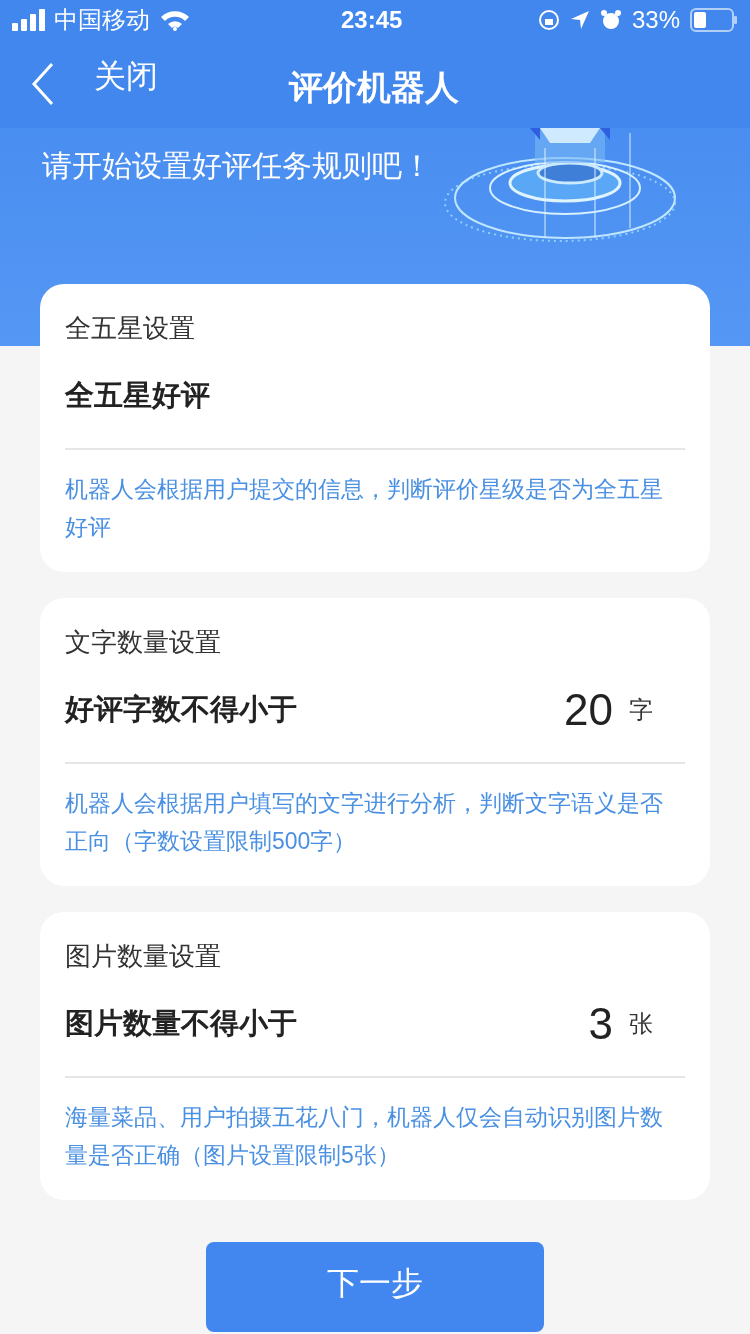 This screenshot has height=1334, width=750. Describe the element at coordinates (137, 396) in the screenshot. I see `rule-label: 全五星好评` at that location.